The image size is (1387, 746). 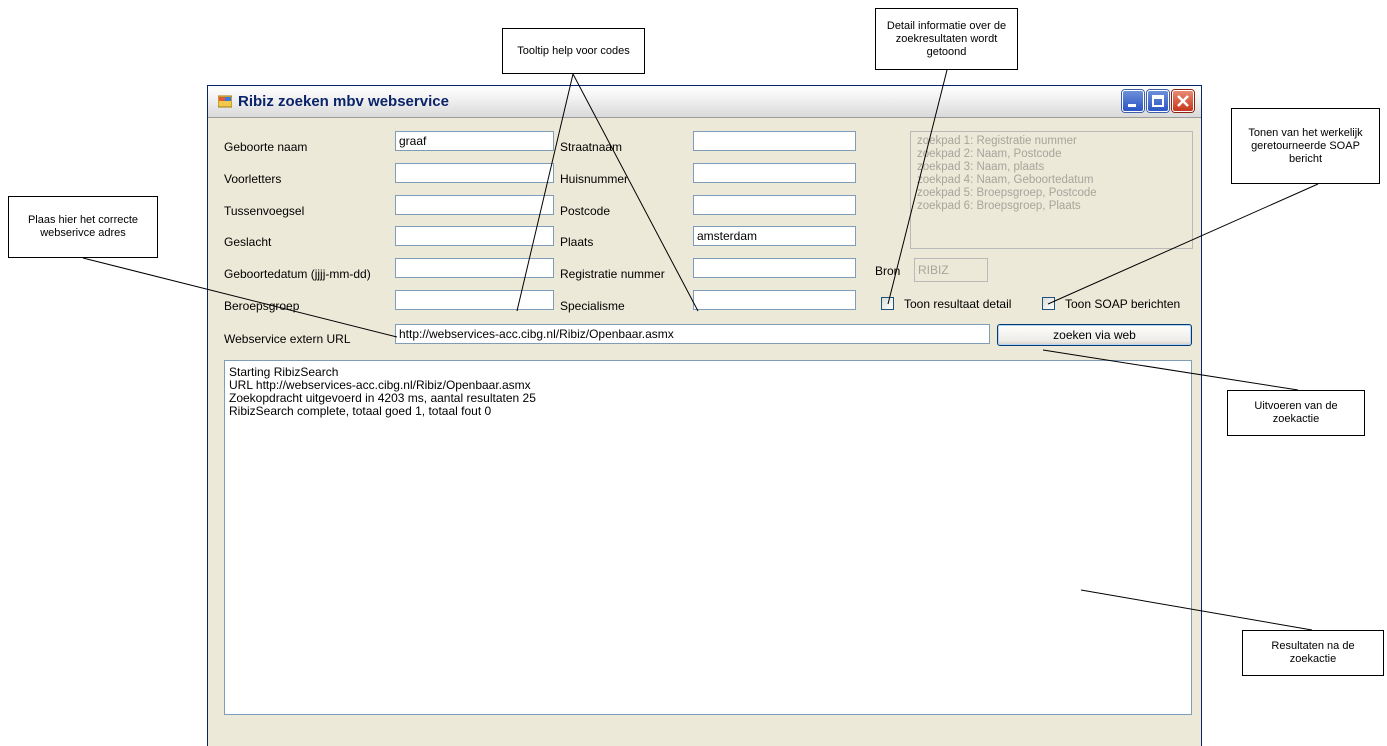 What do you see at coordinates (1313, 653) in the screenshot?
I see `callout-resultaten: Resultaten na de zoekactie` at bounding box center [1313, 653].